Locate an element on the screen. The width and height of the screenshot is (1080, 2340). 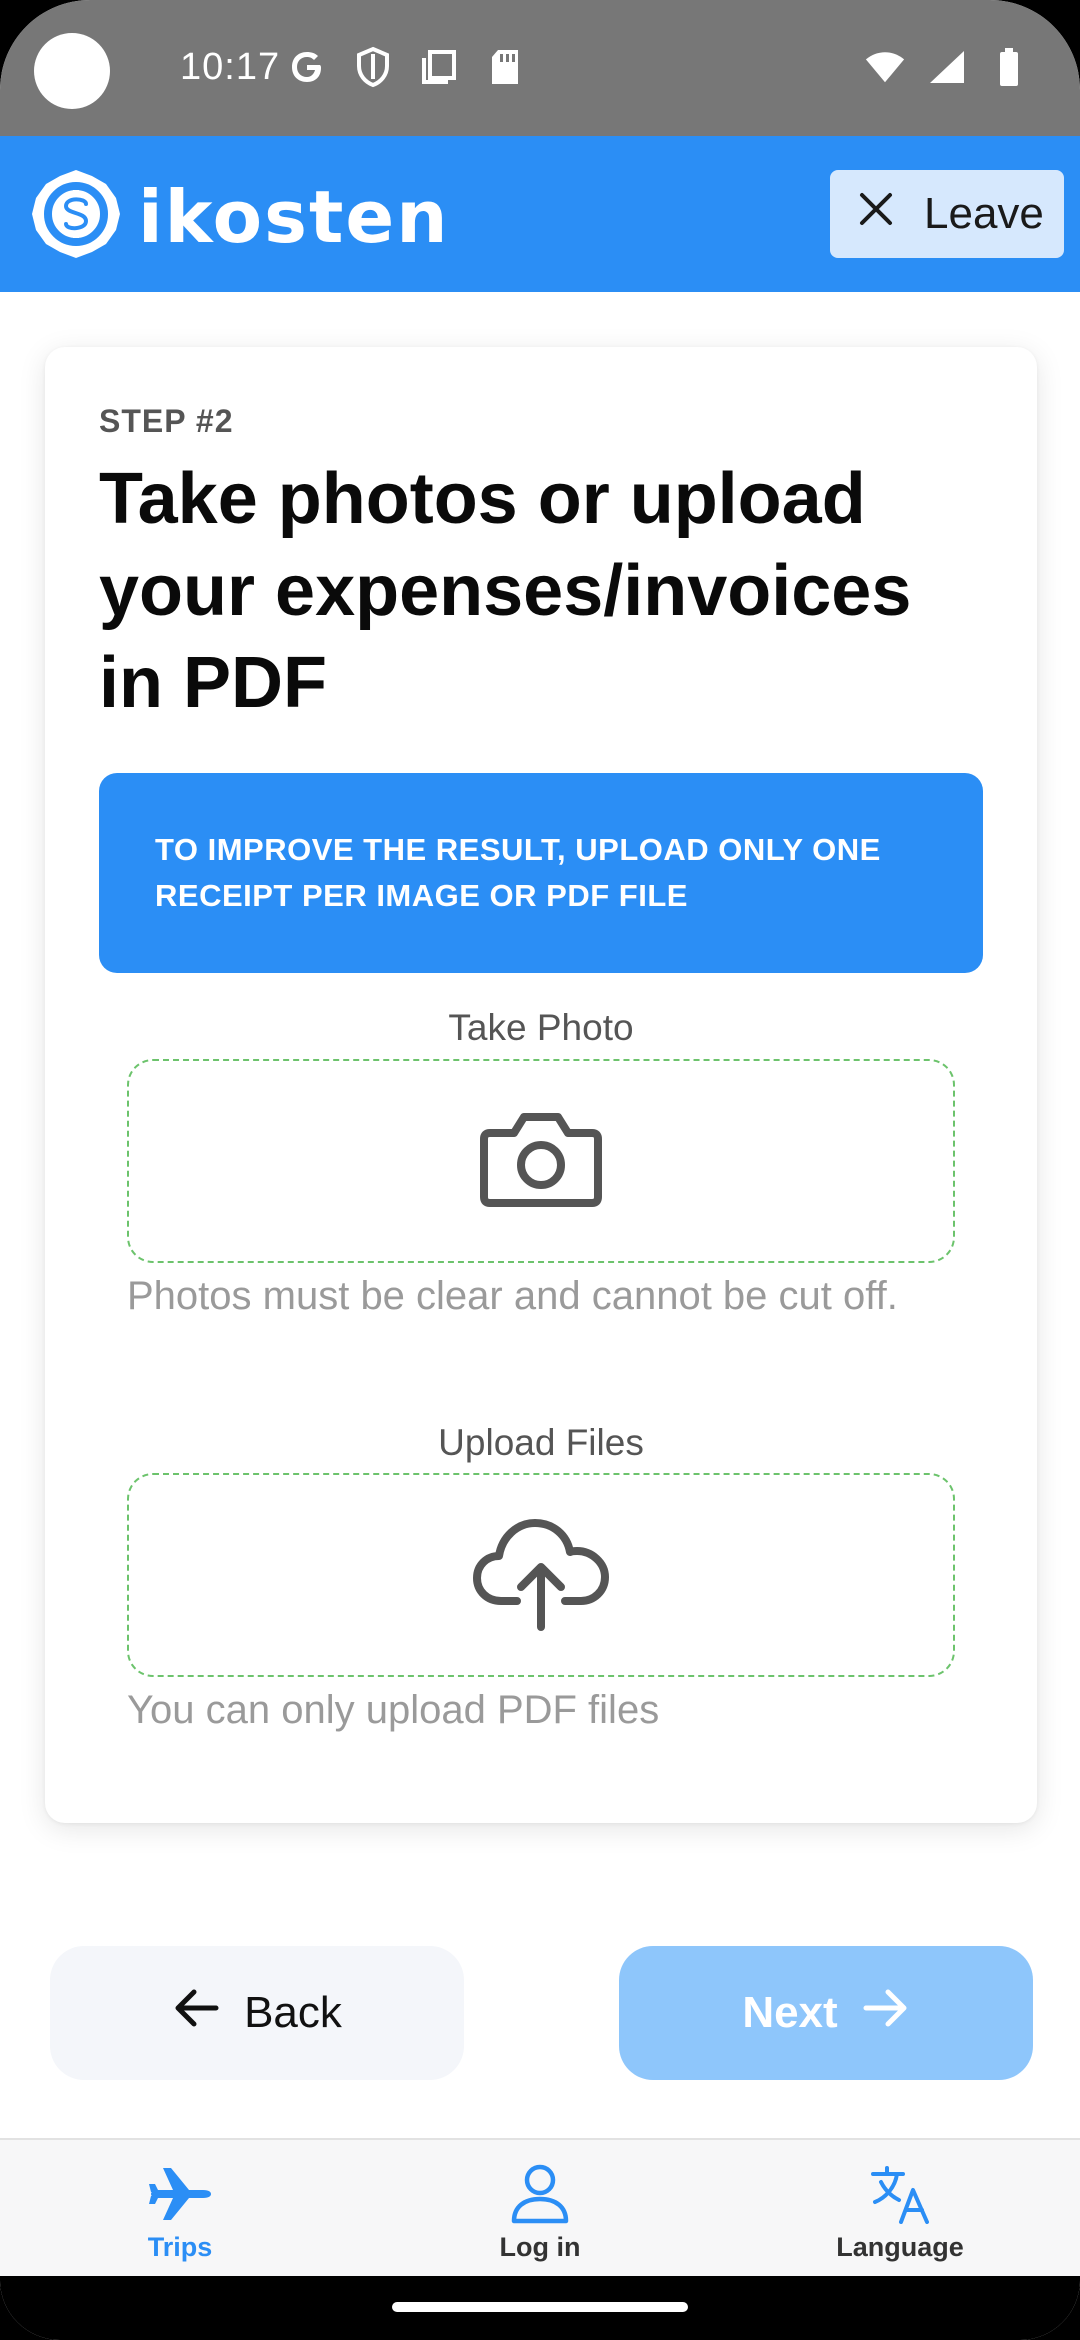
logo-wordmark: ikosten is located at coordinates (294, 216).